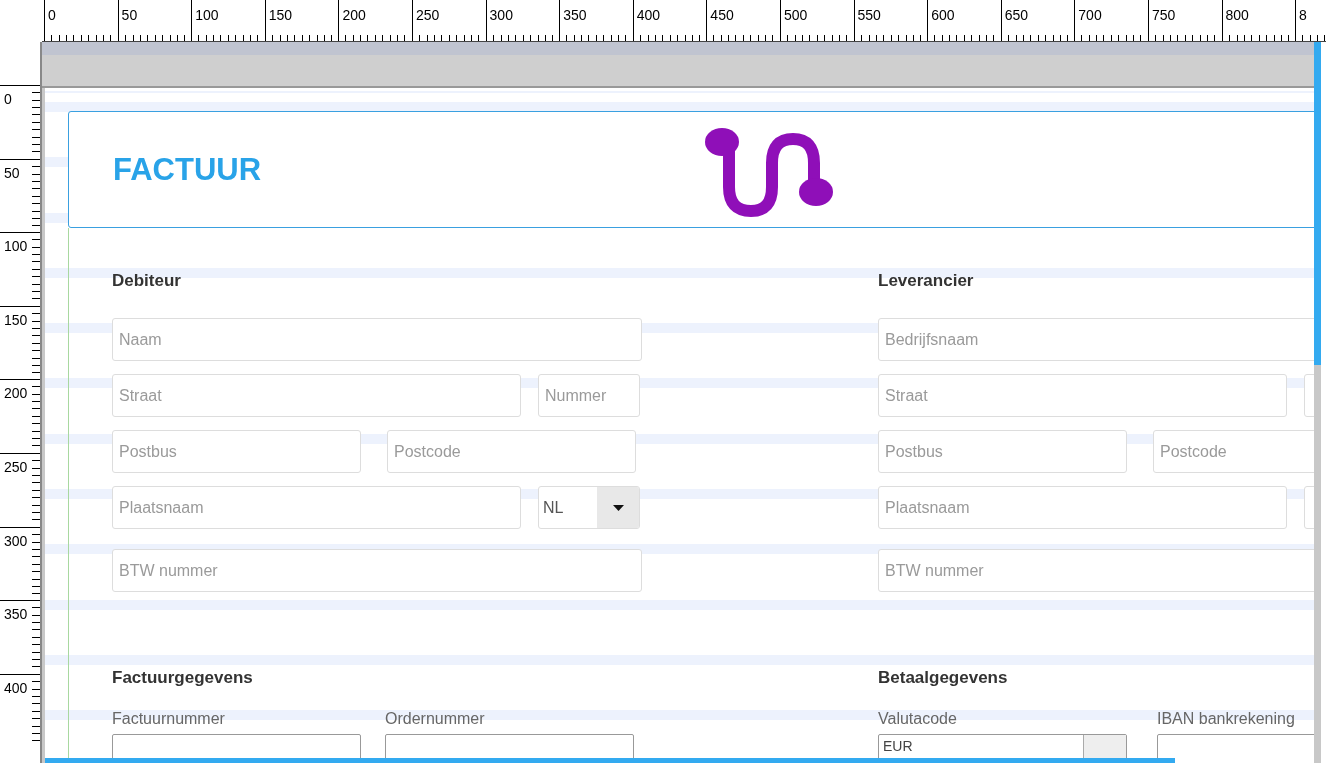 The image size is (1326, 763). I want to click on country-dropdown: NL, so click(589, 507).